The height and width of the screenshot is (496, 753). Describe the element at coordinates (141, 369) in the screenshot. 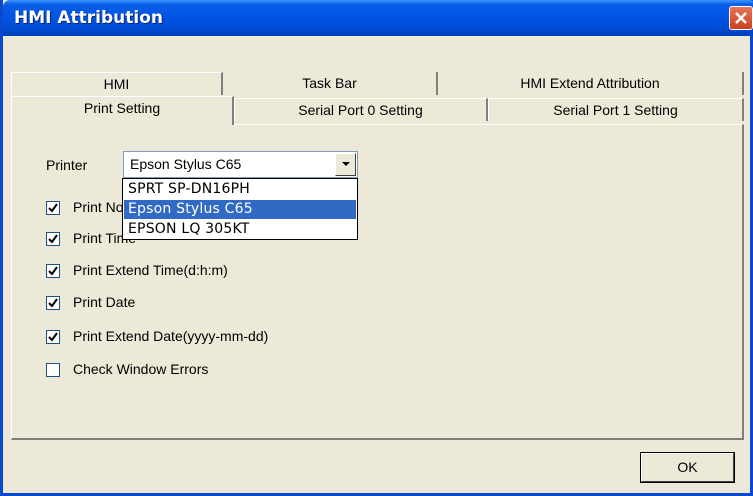

I see `checkbox-label: Check Window Errors` at that location.